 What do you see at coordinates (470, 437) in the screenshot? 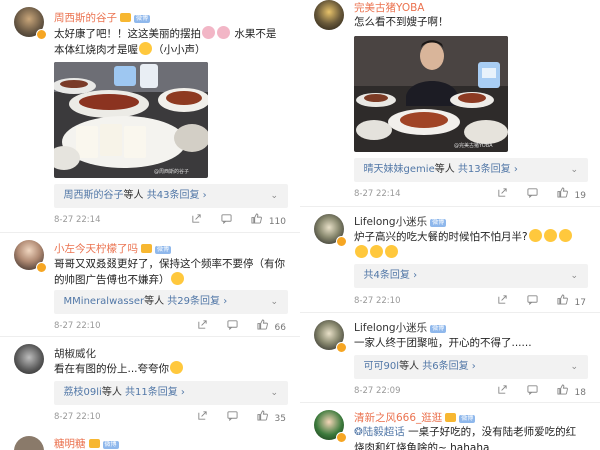
I see `comment-text: ❂陆毅超话 一桌子好吃的，没有陆老师爱吃的红 烧肉和红烧鱼啥的~ hahaha` at bounding box center [470, 437].